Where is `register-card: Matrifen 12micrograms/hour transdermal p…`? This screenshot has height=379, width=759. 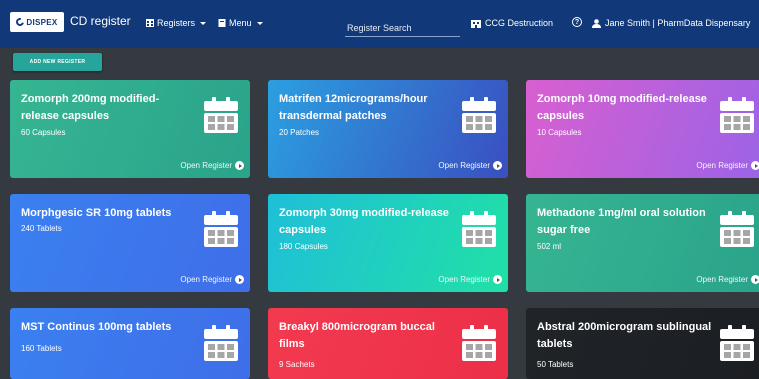
register-card: Matrifen 12micrograms/hour transdermal p… is located at coordinates (388, 129).